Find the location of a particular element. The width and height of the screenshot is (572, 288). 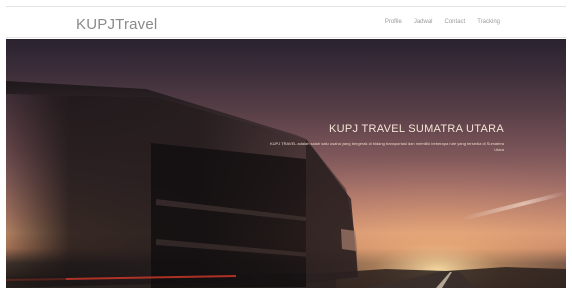

nav-link-tracking: Tracking is located at coordinates (488, 22).